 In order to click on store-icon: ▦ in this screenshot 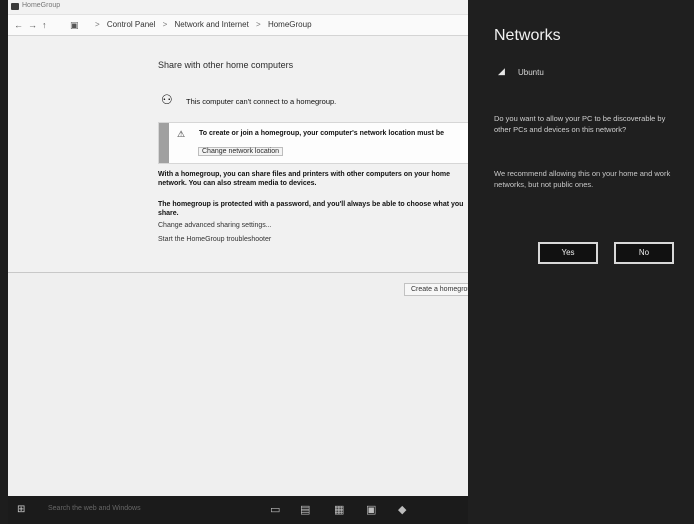, I will do `click(339, 509)`.